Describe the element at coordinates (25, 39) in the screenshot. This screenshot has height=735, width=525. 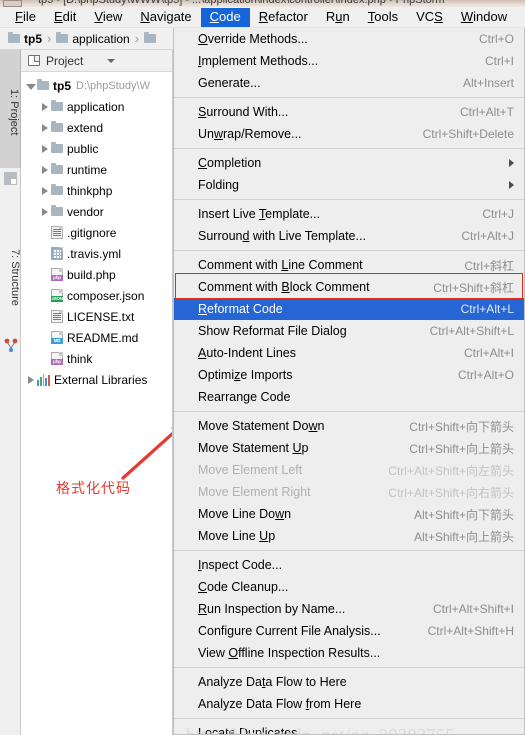
I see `breadcrumb-item: tp5` at that location.